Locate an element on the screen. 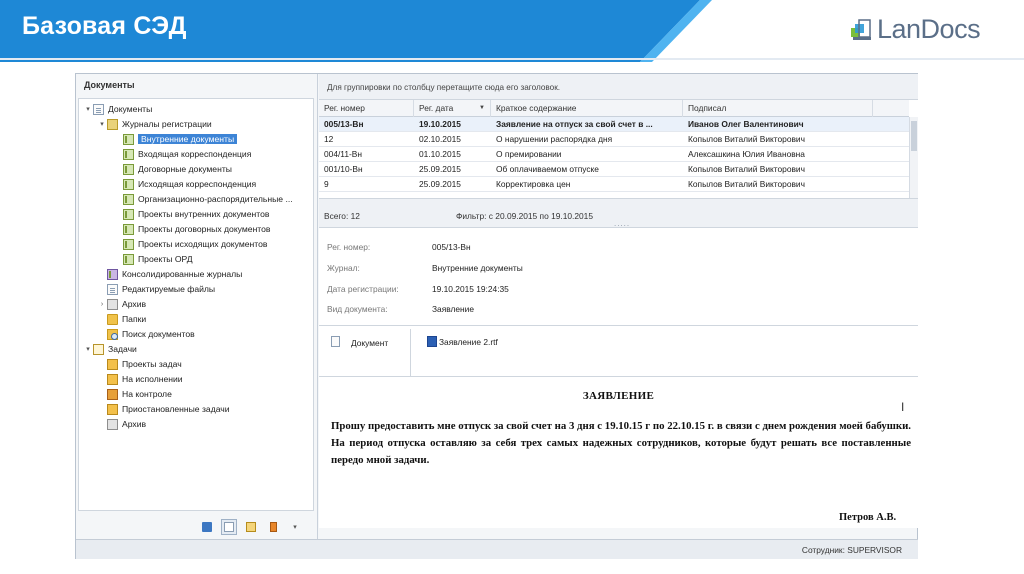 Image resolution: width=1024 pixels, height=574 pixels. attachment-file: Заявление 2.rtf is located at coordinates (462, 341).